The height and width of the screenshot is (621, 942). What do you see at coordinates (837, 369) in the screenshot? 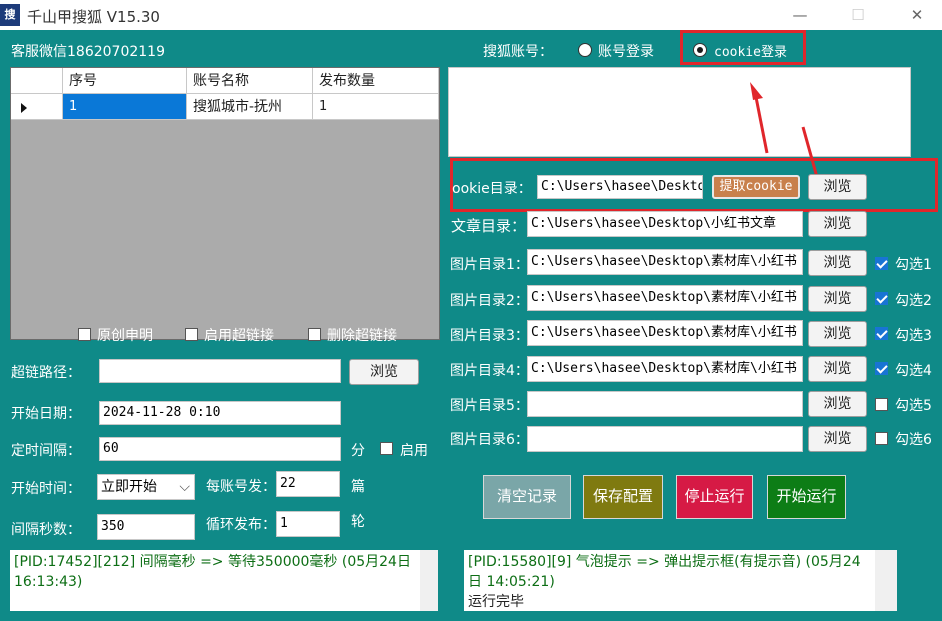
I see `image-dir-4-browse-button: 浏览` at bounding box center [837, 369].